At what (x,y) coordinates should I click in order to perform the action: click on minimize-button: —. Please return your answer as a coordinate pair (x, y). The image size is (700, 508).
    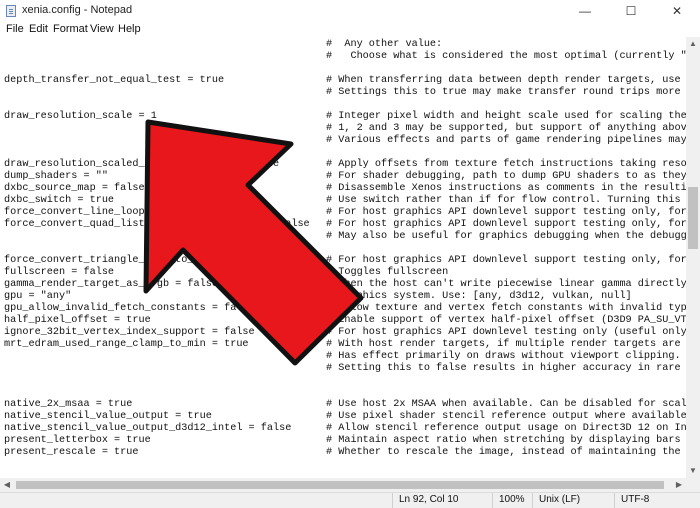
    Looking at the image, I should click on (585, 11).